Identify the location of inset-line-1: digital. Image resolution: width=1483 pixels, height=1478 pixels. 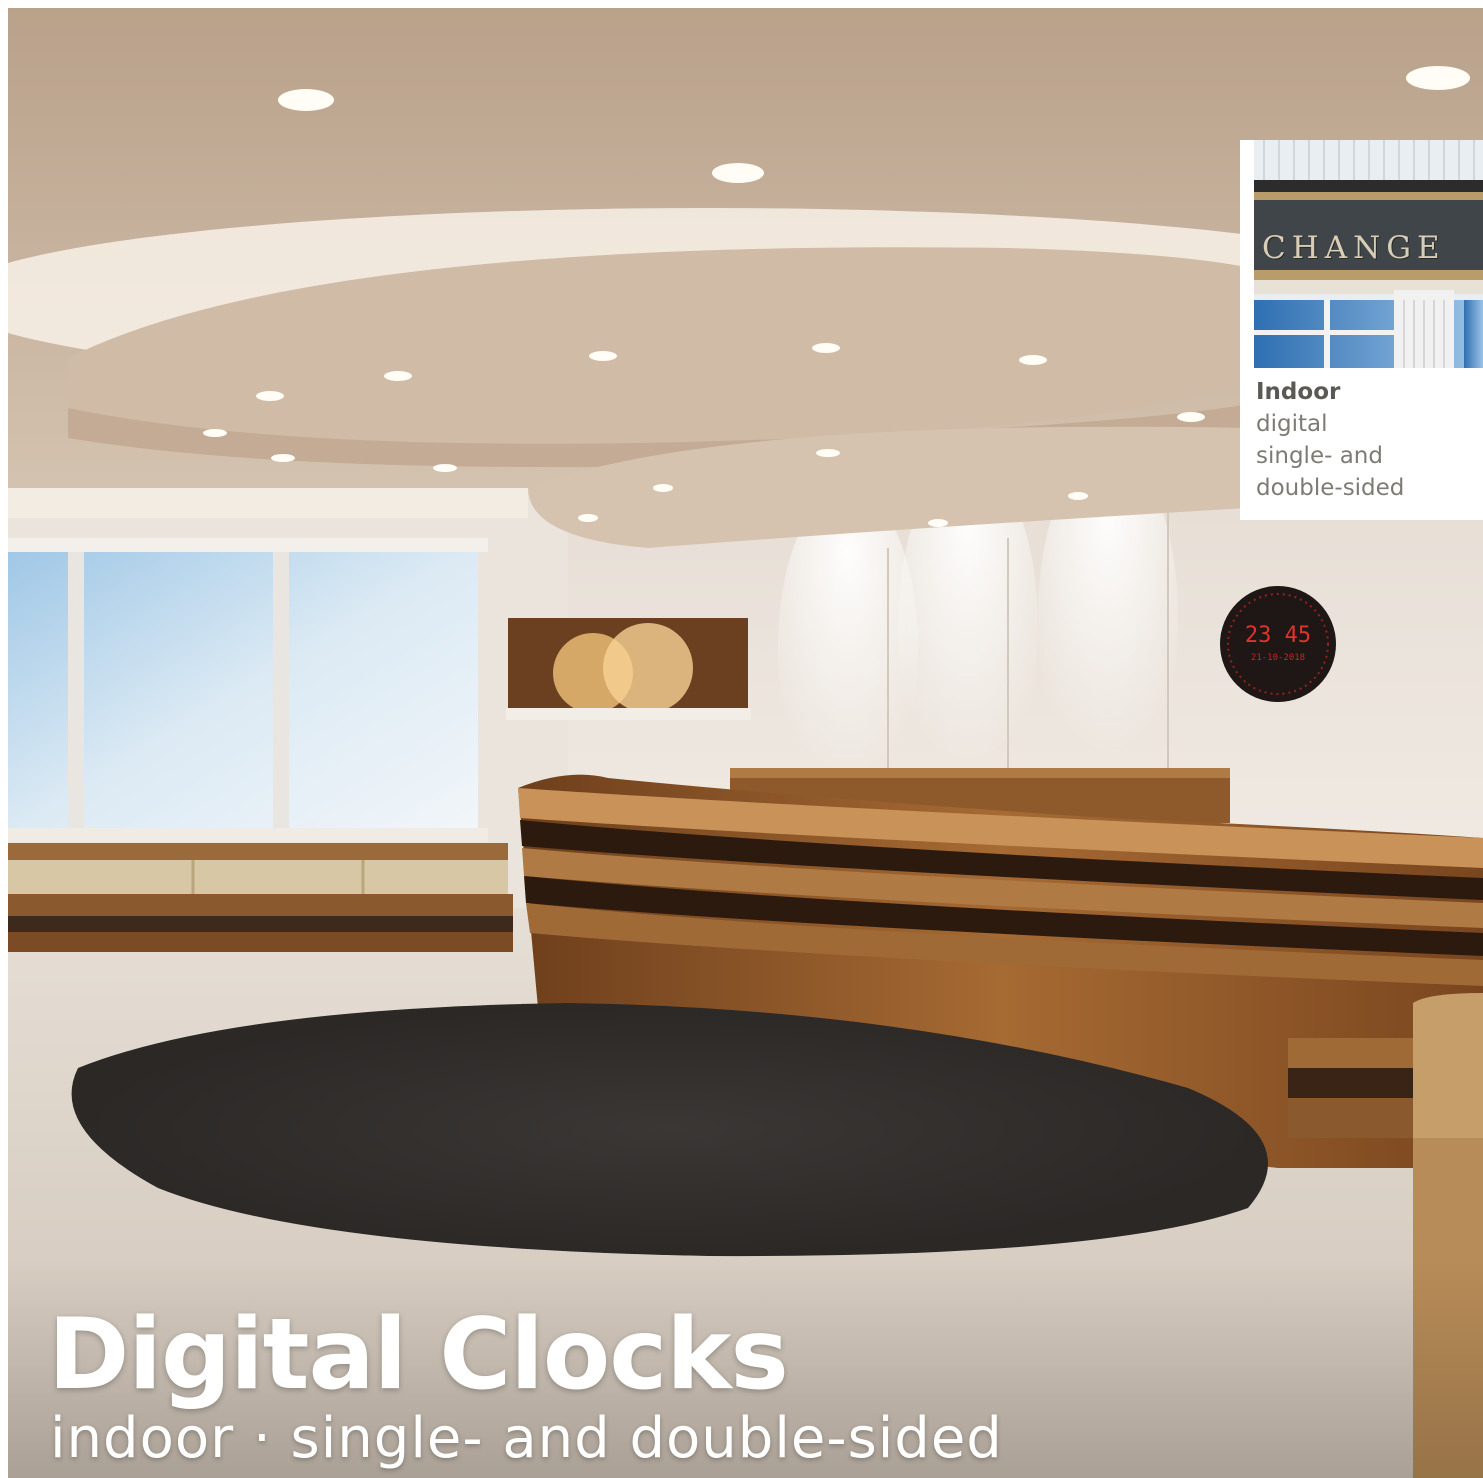
(1292, 424).